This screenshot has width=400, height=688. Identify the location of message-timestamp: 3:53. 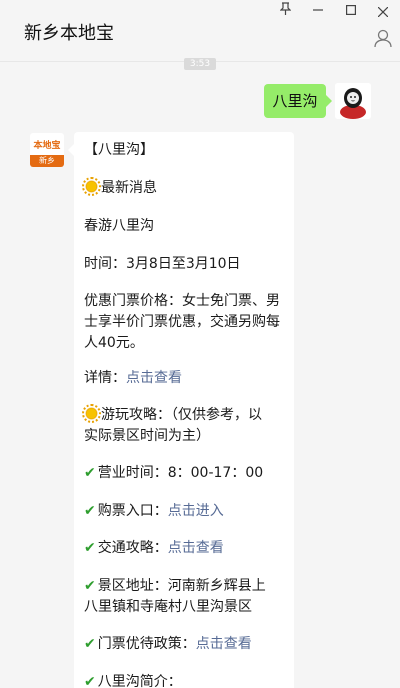
(200, 64).